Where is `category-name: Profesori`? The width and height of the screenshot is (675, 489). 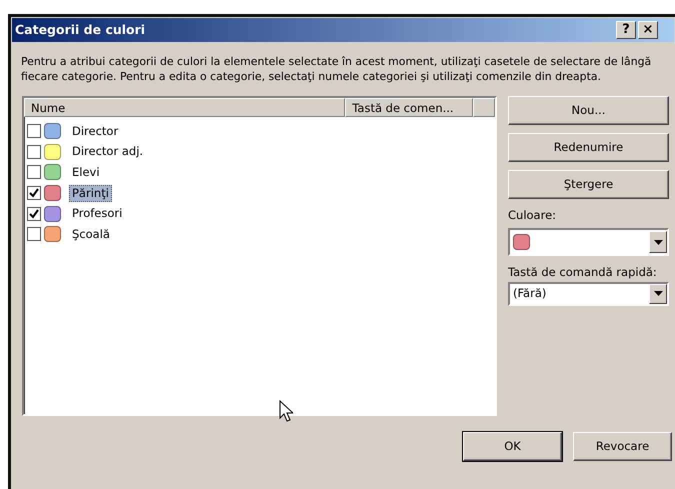 category-name: Profesori is located at coordinates (97, 213).